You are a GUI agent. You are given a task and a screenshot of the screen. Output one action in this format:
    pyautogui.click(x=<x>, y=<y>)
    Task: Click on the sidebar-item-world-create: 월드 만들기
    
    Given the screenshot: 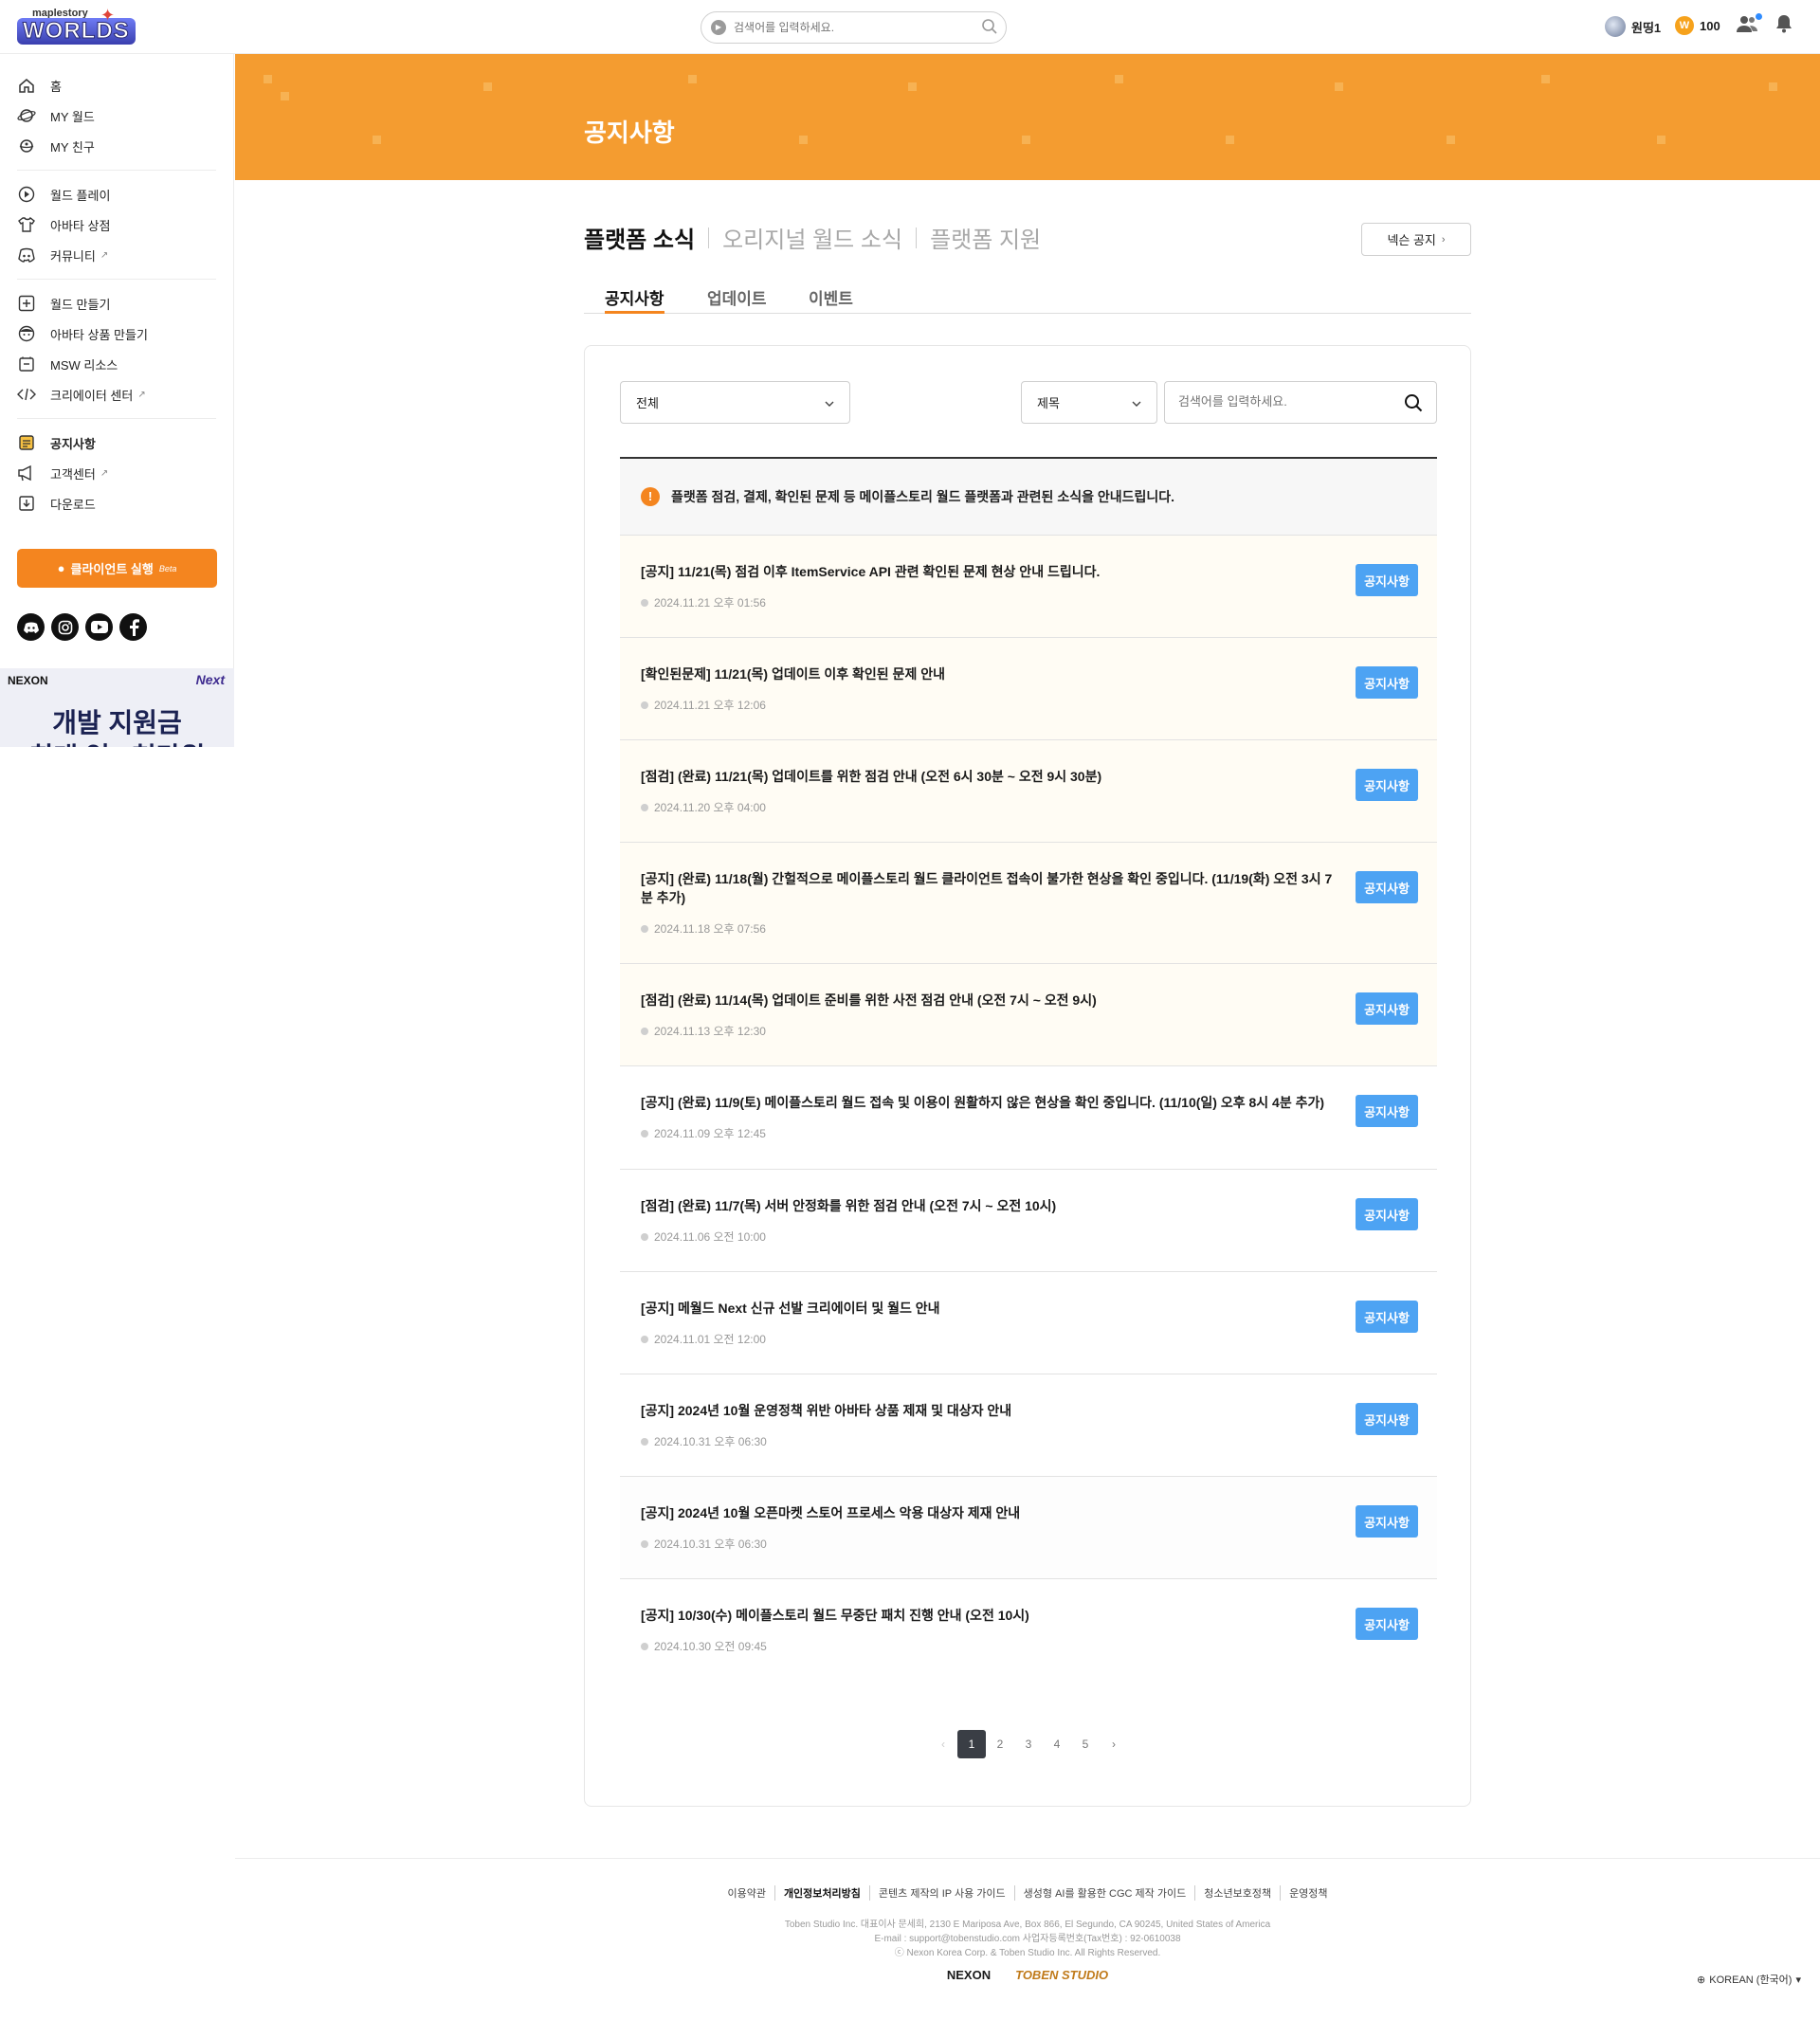 What is the action you would take?
    pyautogui.click(x=116, y=303)
    